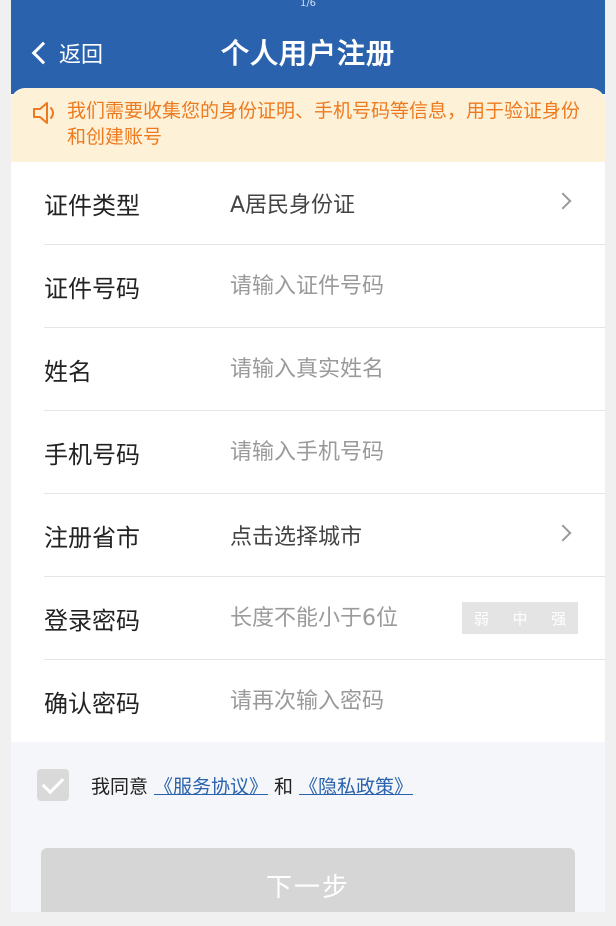 The height and width of the screenshot is (926, 616). I want to click on city-row: 注册省市 点击选择城市, so click(324, 535).